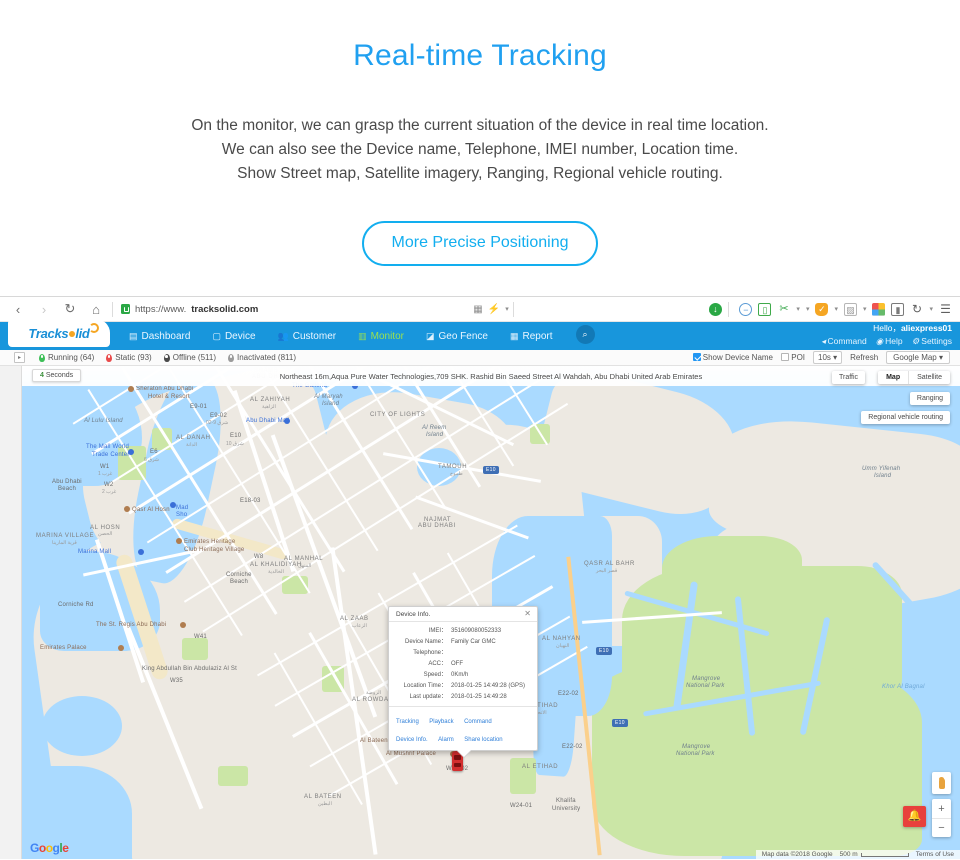 This screenshot has width=960, height=860. Describe the element at coordinates (507, 309) in the screenshot. I see `chevron-down-icon: ▾` at that location.